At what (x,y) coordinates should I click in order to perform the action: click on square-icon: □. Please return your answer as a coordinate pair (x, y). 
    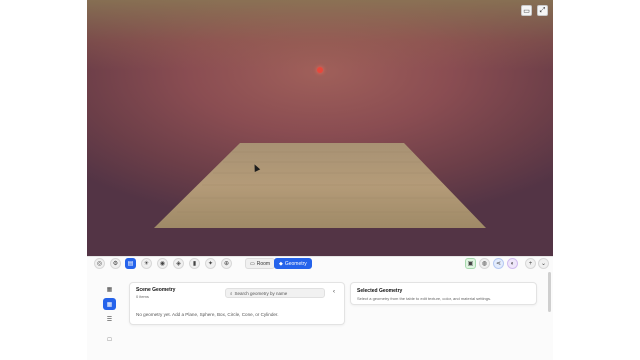
    Looking at the image, I should click on (109, 340).